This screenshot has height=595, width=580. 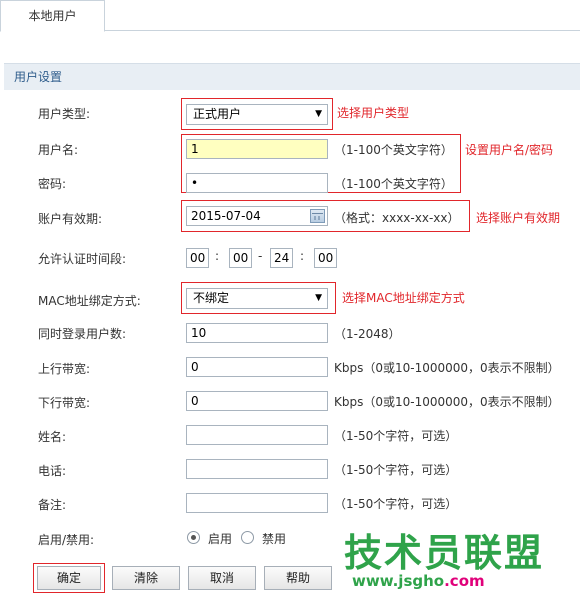 I want to click on downstream-hint: Kbps（0或10-1000000，0表示不限制）, so click(x=447, y=402).